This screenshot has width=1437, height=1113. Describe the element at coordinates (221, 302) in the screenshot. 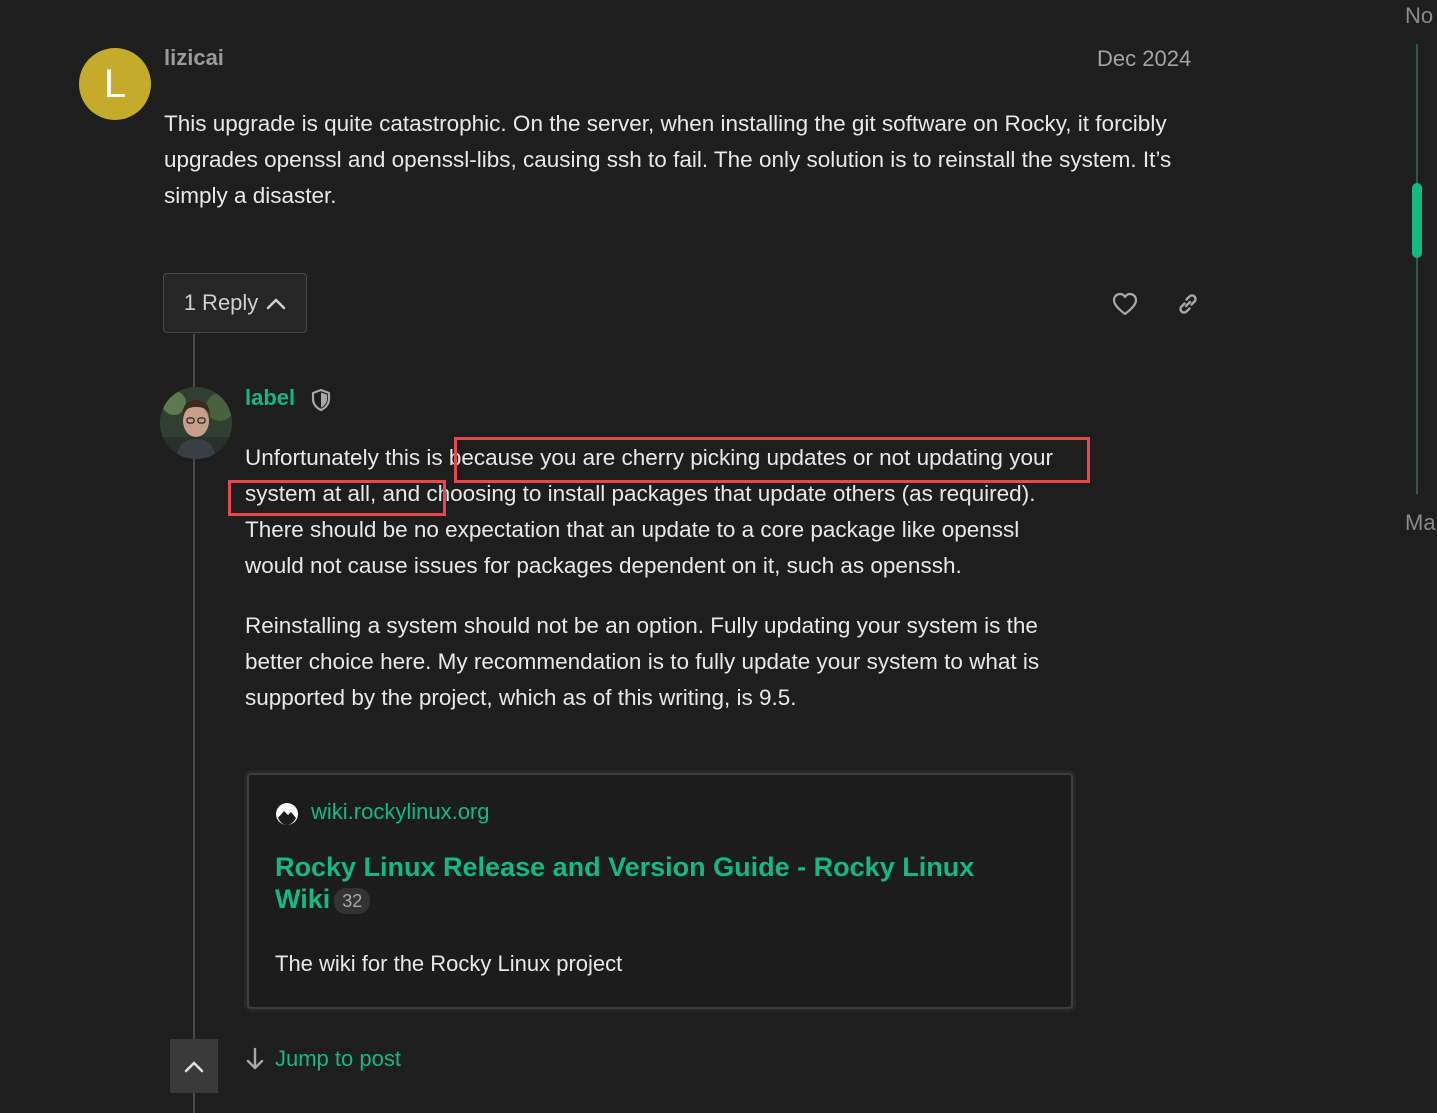

I see `replies-toggle-label: 1 Reply` at that location.